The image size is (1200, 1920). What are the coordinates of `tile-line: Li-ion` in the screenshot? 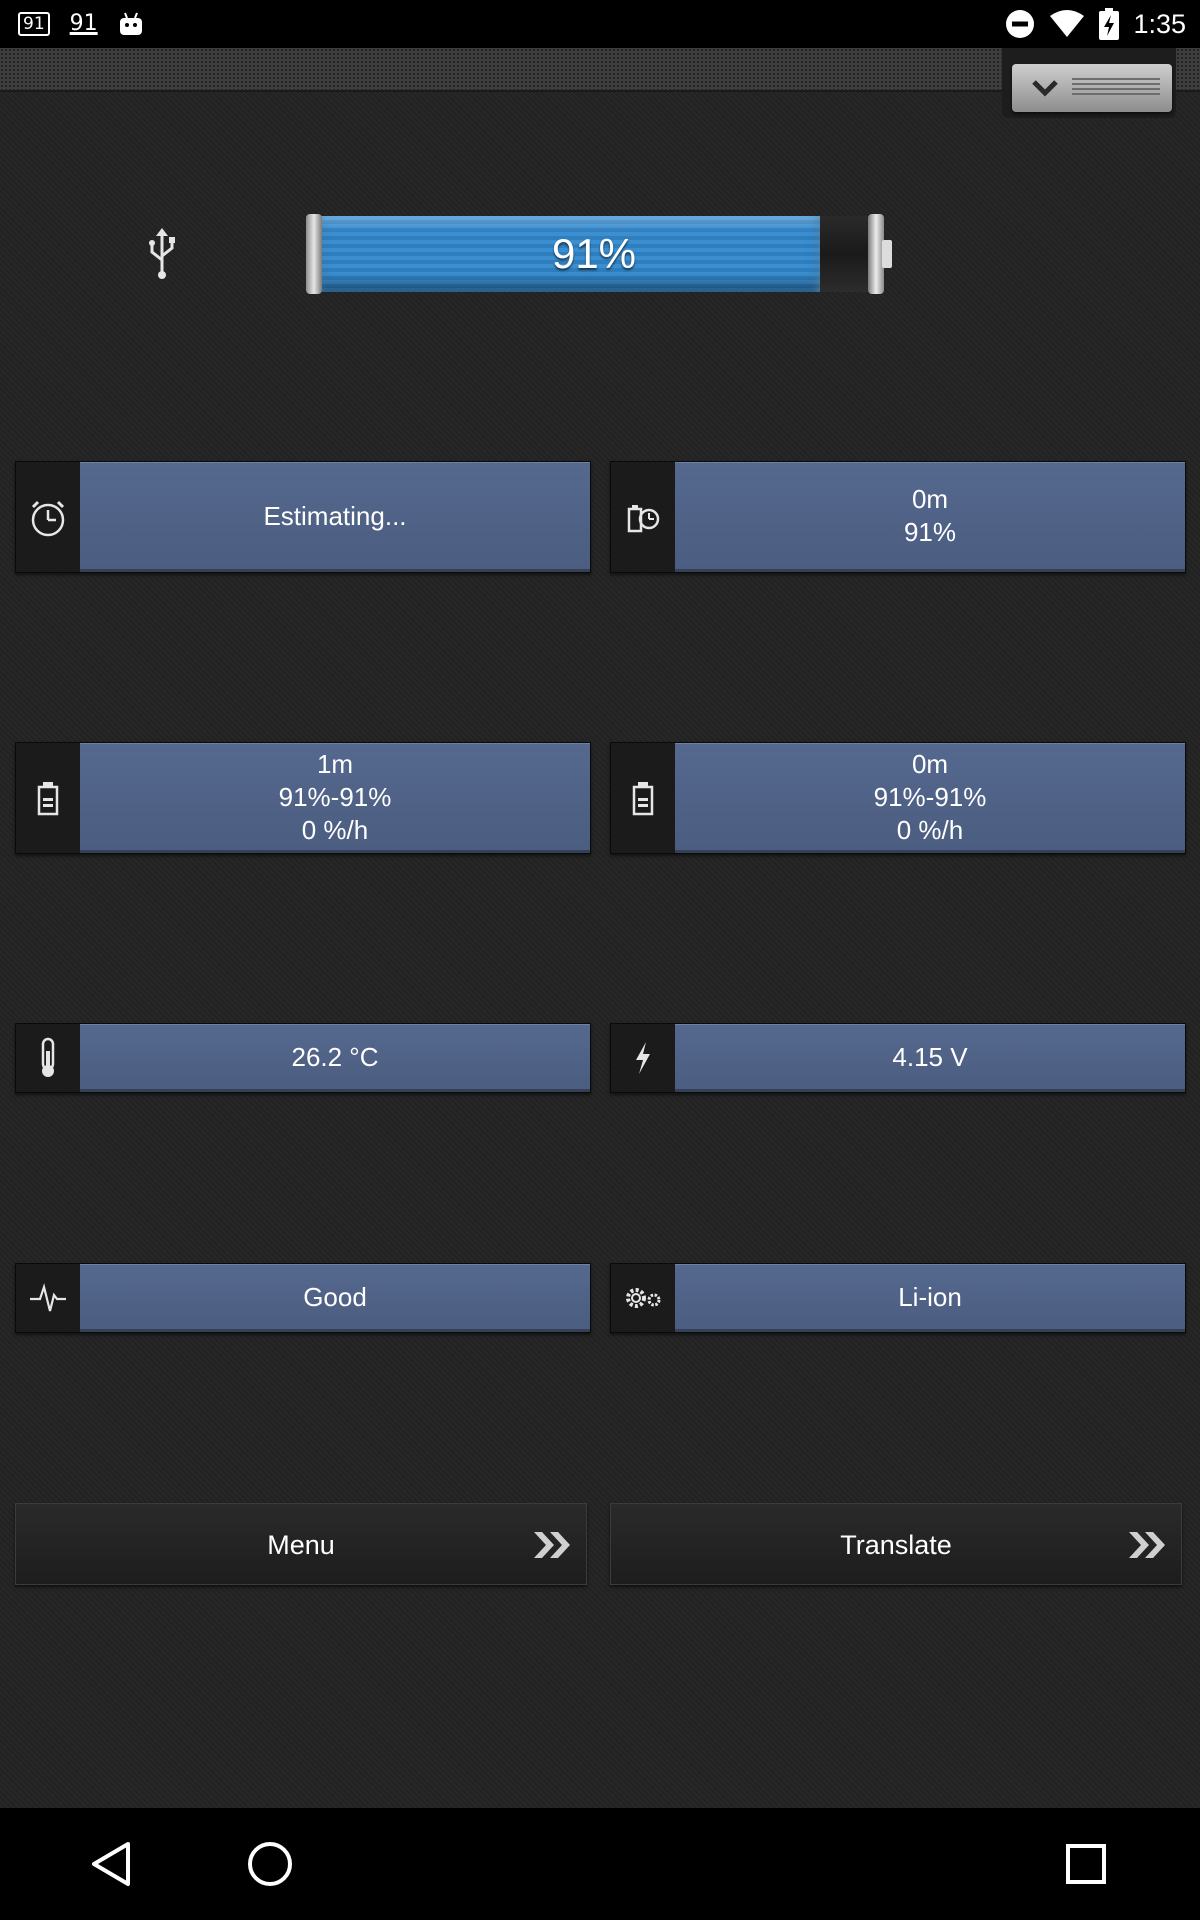 It's located at (930, 1296).